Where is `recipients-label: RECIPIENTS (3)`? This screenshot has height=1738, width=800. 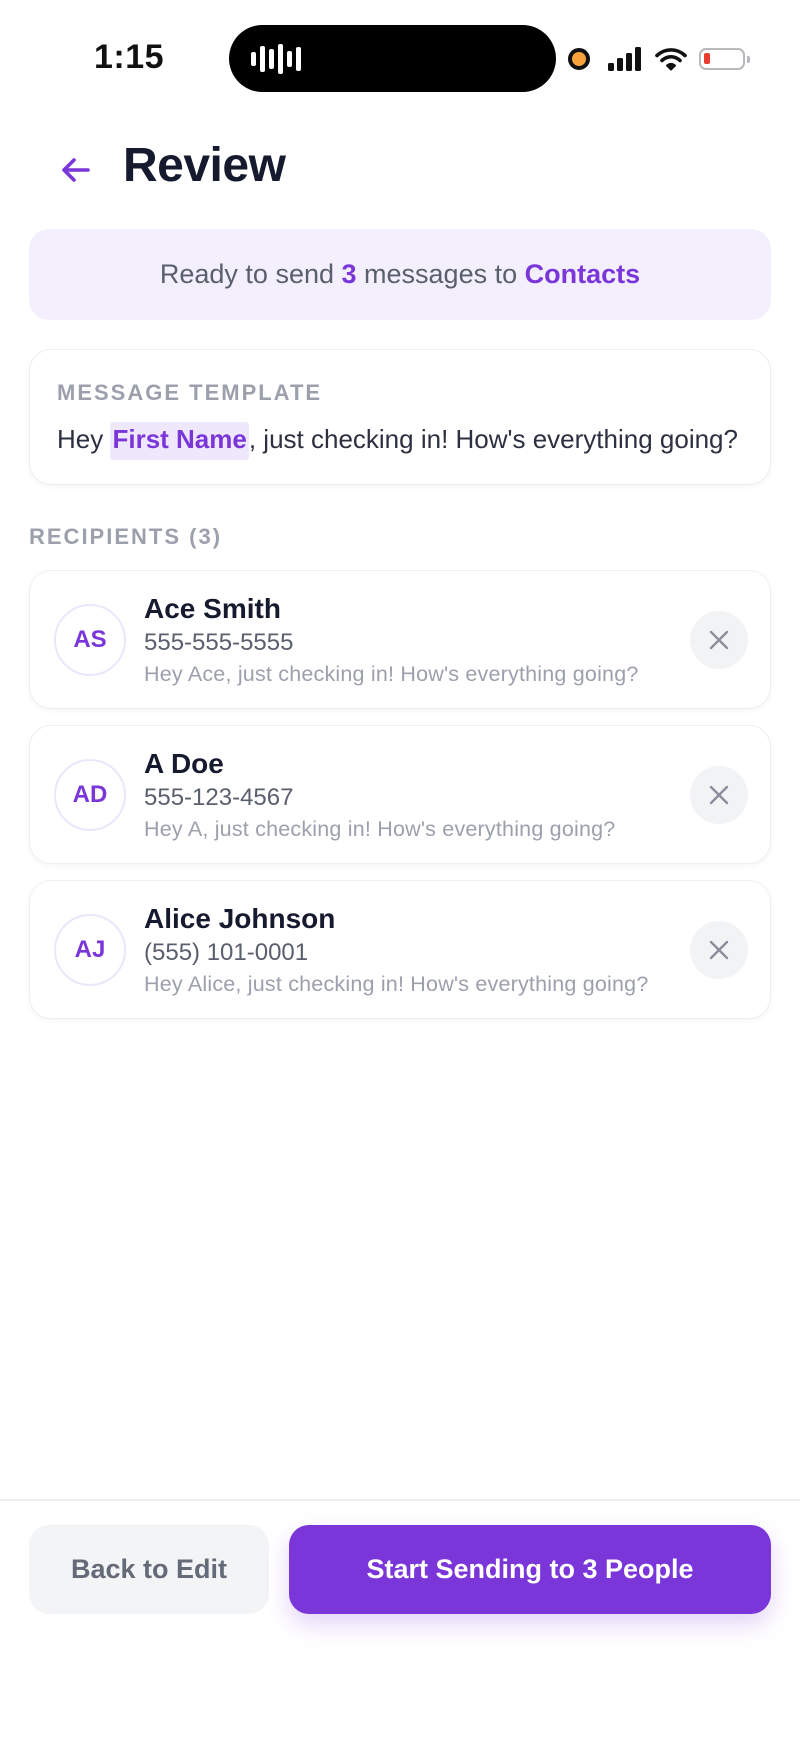
recipients-label: RECIPIENTS (3) is located at coordinates (126, 536).